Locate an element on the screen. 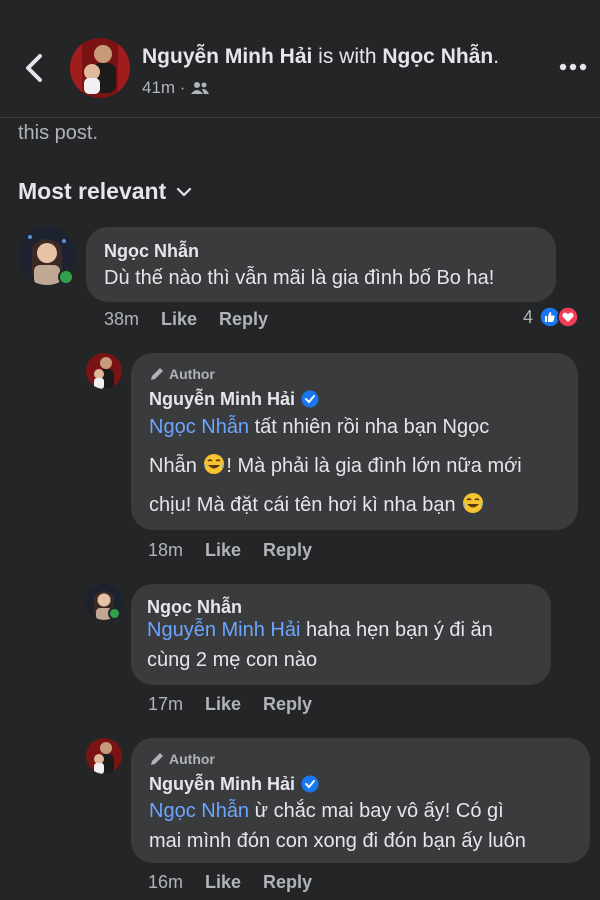 The image size is (600, 900). comment-time: 38m is located at coordinates (122, 319).